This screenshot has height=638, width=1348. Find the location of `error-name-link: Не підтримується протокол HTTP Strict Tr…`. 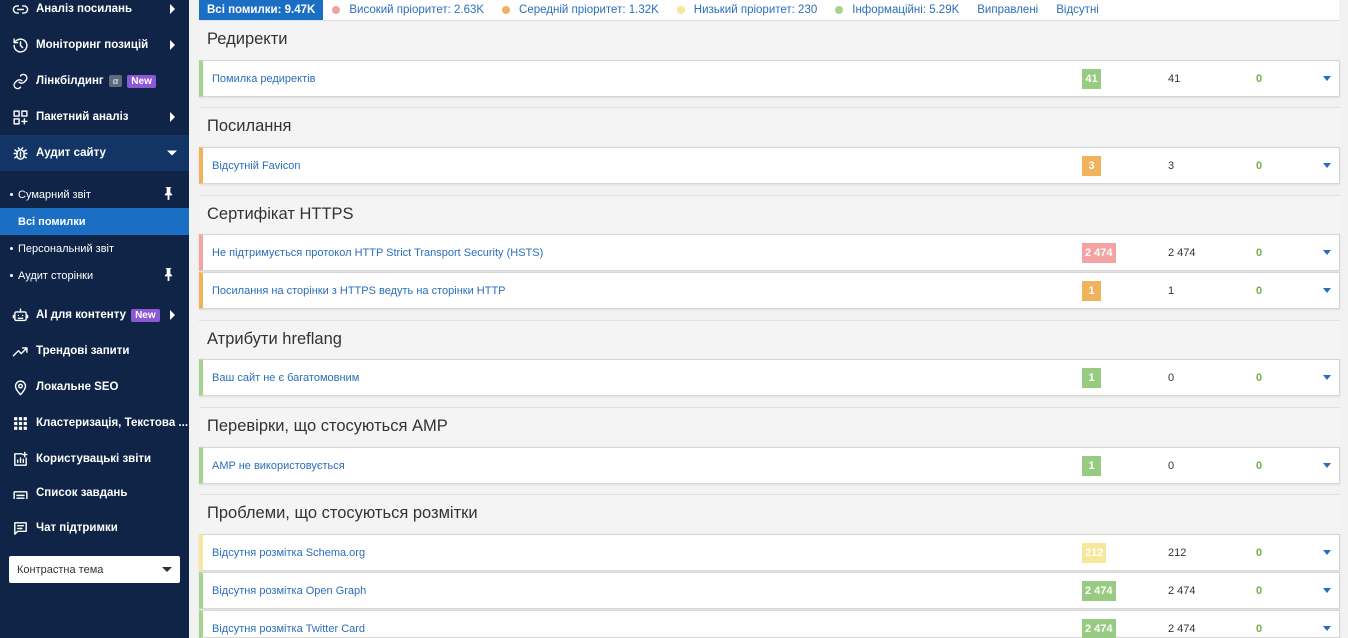

error-name-link: Не підтримується протокол HTTP Strict Tr… is located at coordinates (377, 253).